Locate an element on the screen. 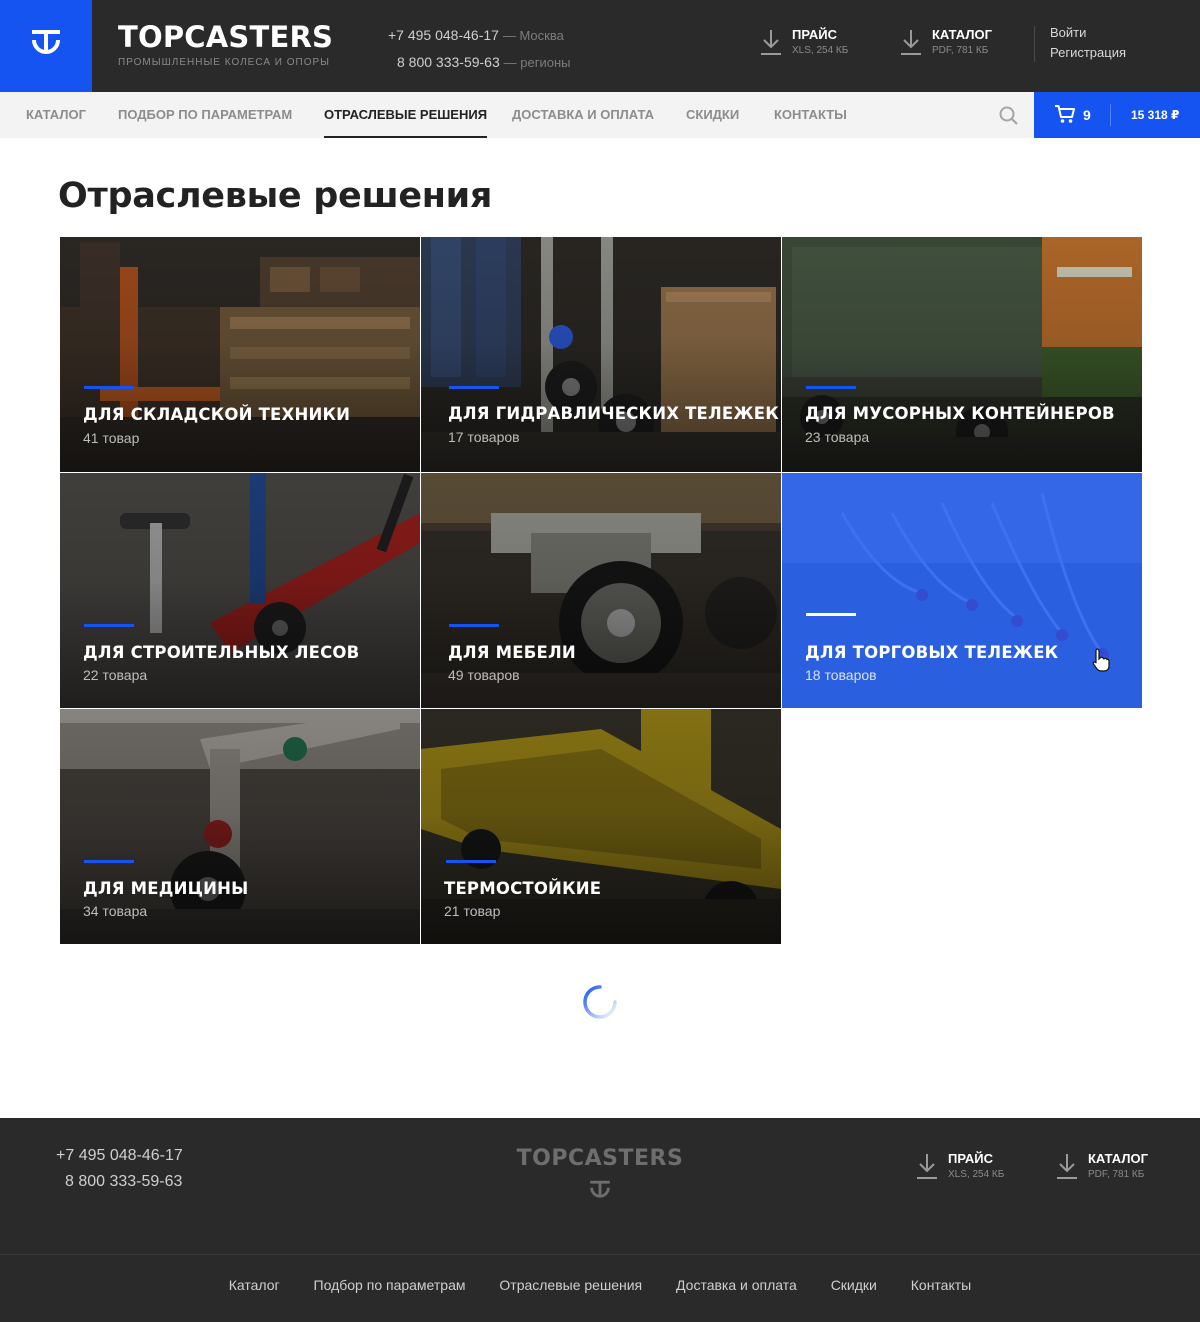 Image resolution: width=1200 pixels, height=1322 pixels. footer-price-download-link: ПРАЙС XLS, 254 КБ is located at coordinates (960, 1166).